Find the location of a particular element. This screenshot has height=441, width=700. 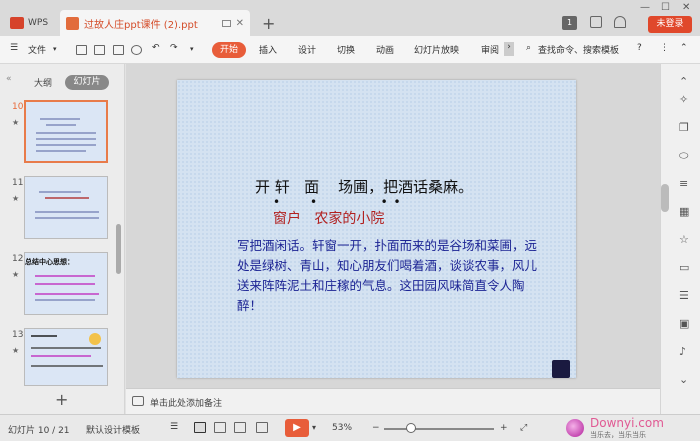

scroll-tabs-right-icon: › is located at coordinates (509, 49).